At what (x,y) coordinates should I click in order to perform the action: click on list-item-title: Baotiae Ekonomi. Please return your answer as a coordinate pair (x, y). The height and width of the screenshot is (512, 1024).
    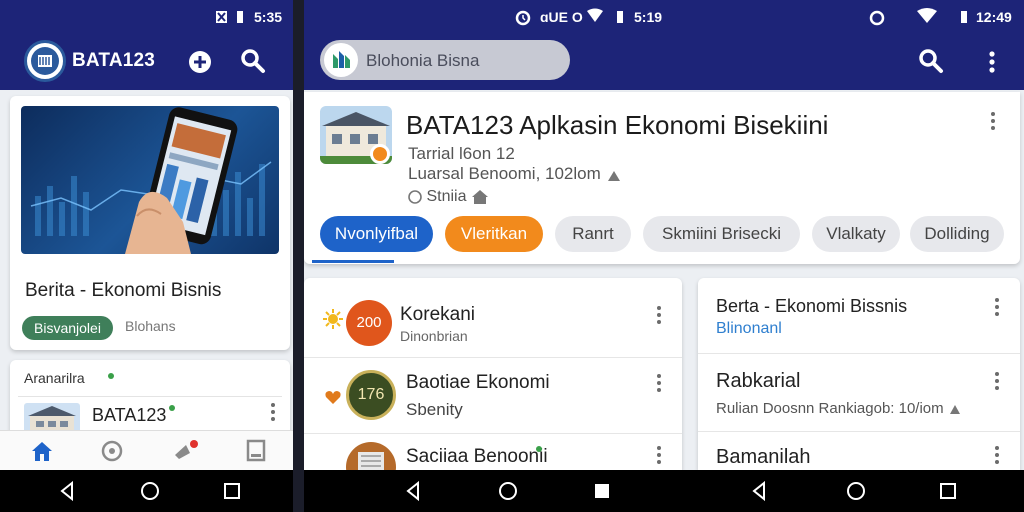
    Looking at the image, I should click on (478, 382).